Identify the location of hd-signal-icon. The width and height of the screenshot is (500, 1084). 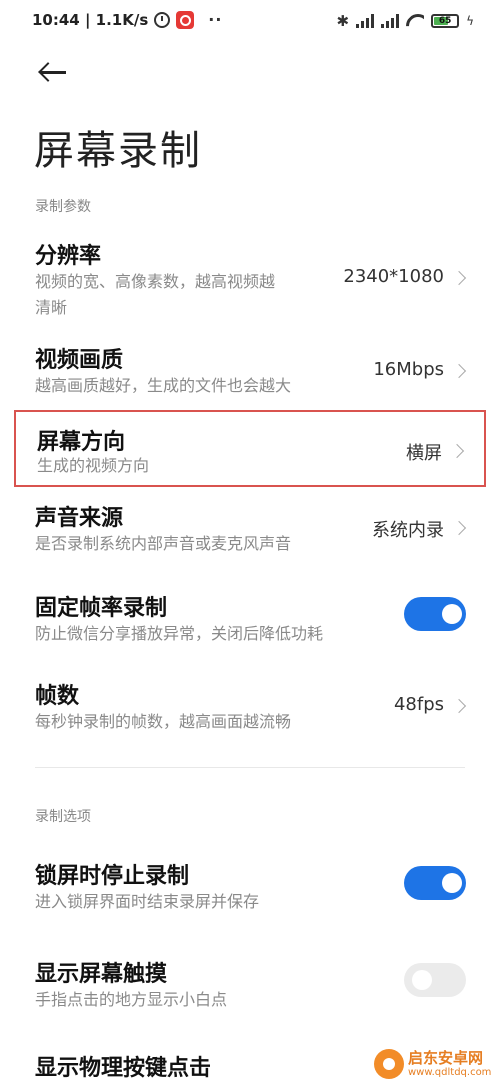
(390, 21).